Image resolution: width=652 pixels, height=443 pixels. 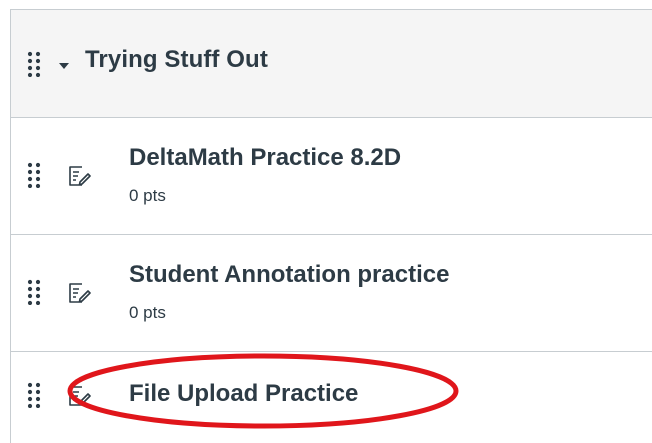 I want to click on item-title-link: File Upload Practice, so click(x=243, y=394).